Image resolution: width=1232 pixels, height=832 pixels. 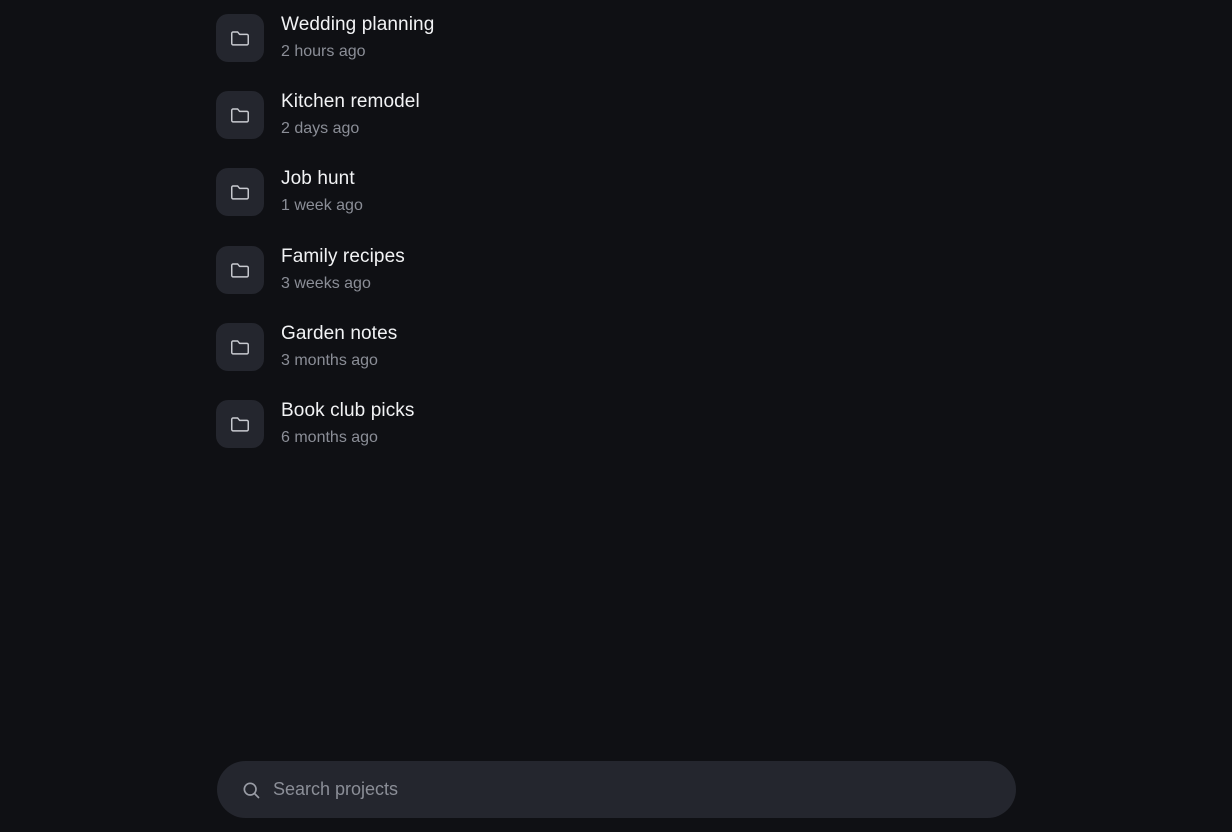 What do you see at coordinates (616, 32) in the screenshot?
I see `project-item-wedding-planning: Wedding planning 2 hours ago` at bounding box center [616, 32].